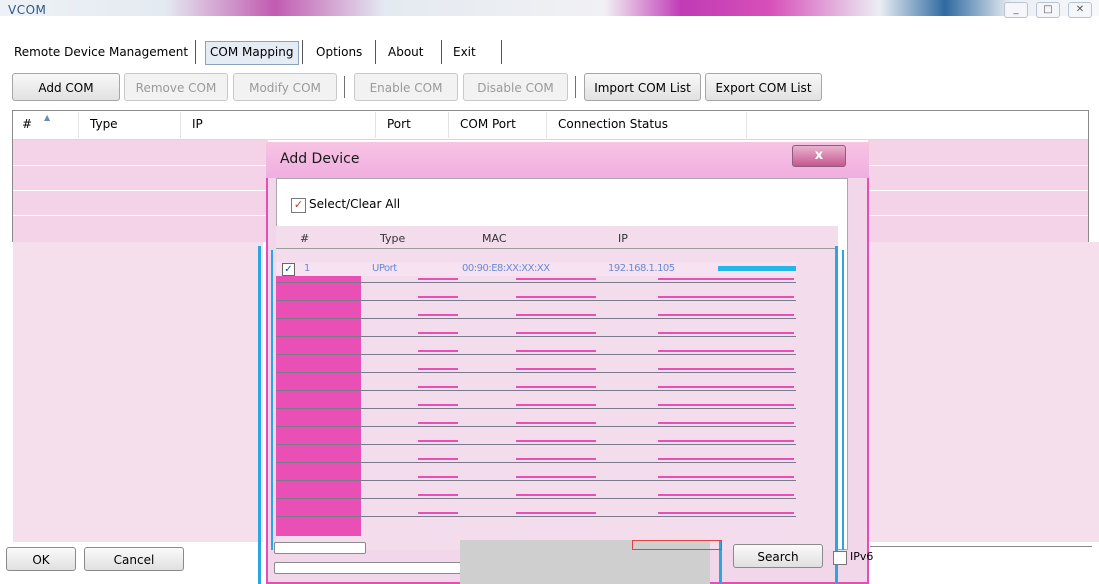 This screenshot has height=584, width=1099. What do you see at coordinates (101, 52) in the screenshot?
I see `menu-remote-device-management: Remote Device Management` at bounding box center [101, 52].